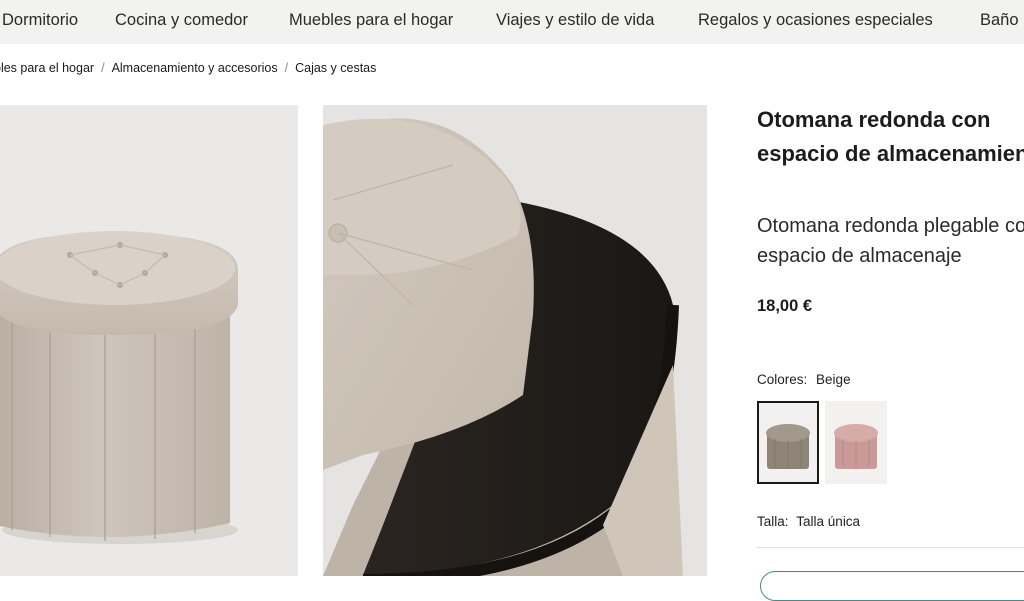  Describe the element at coordinates (788, 446) in the screenshot. I see `beige-ottoman-thumbnail` at that location.